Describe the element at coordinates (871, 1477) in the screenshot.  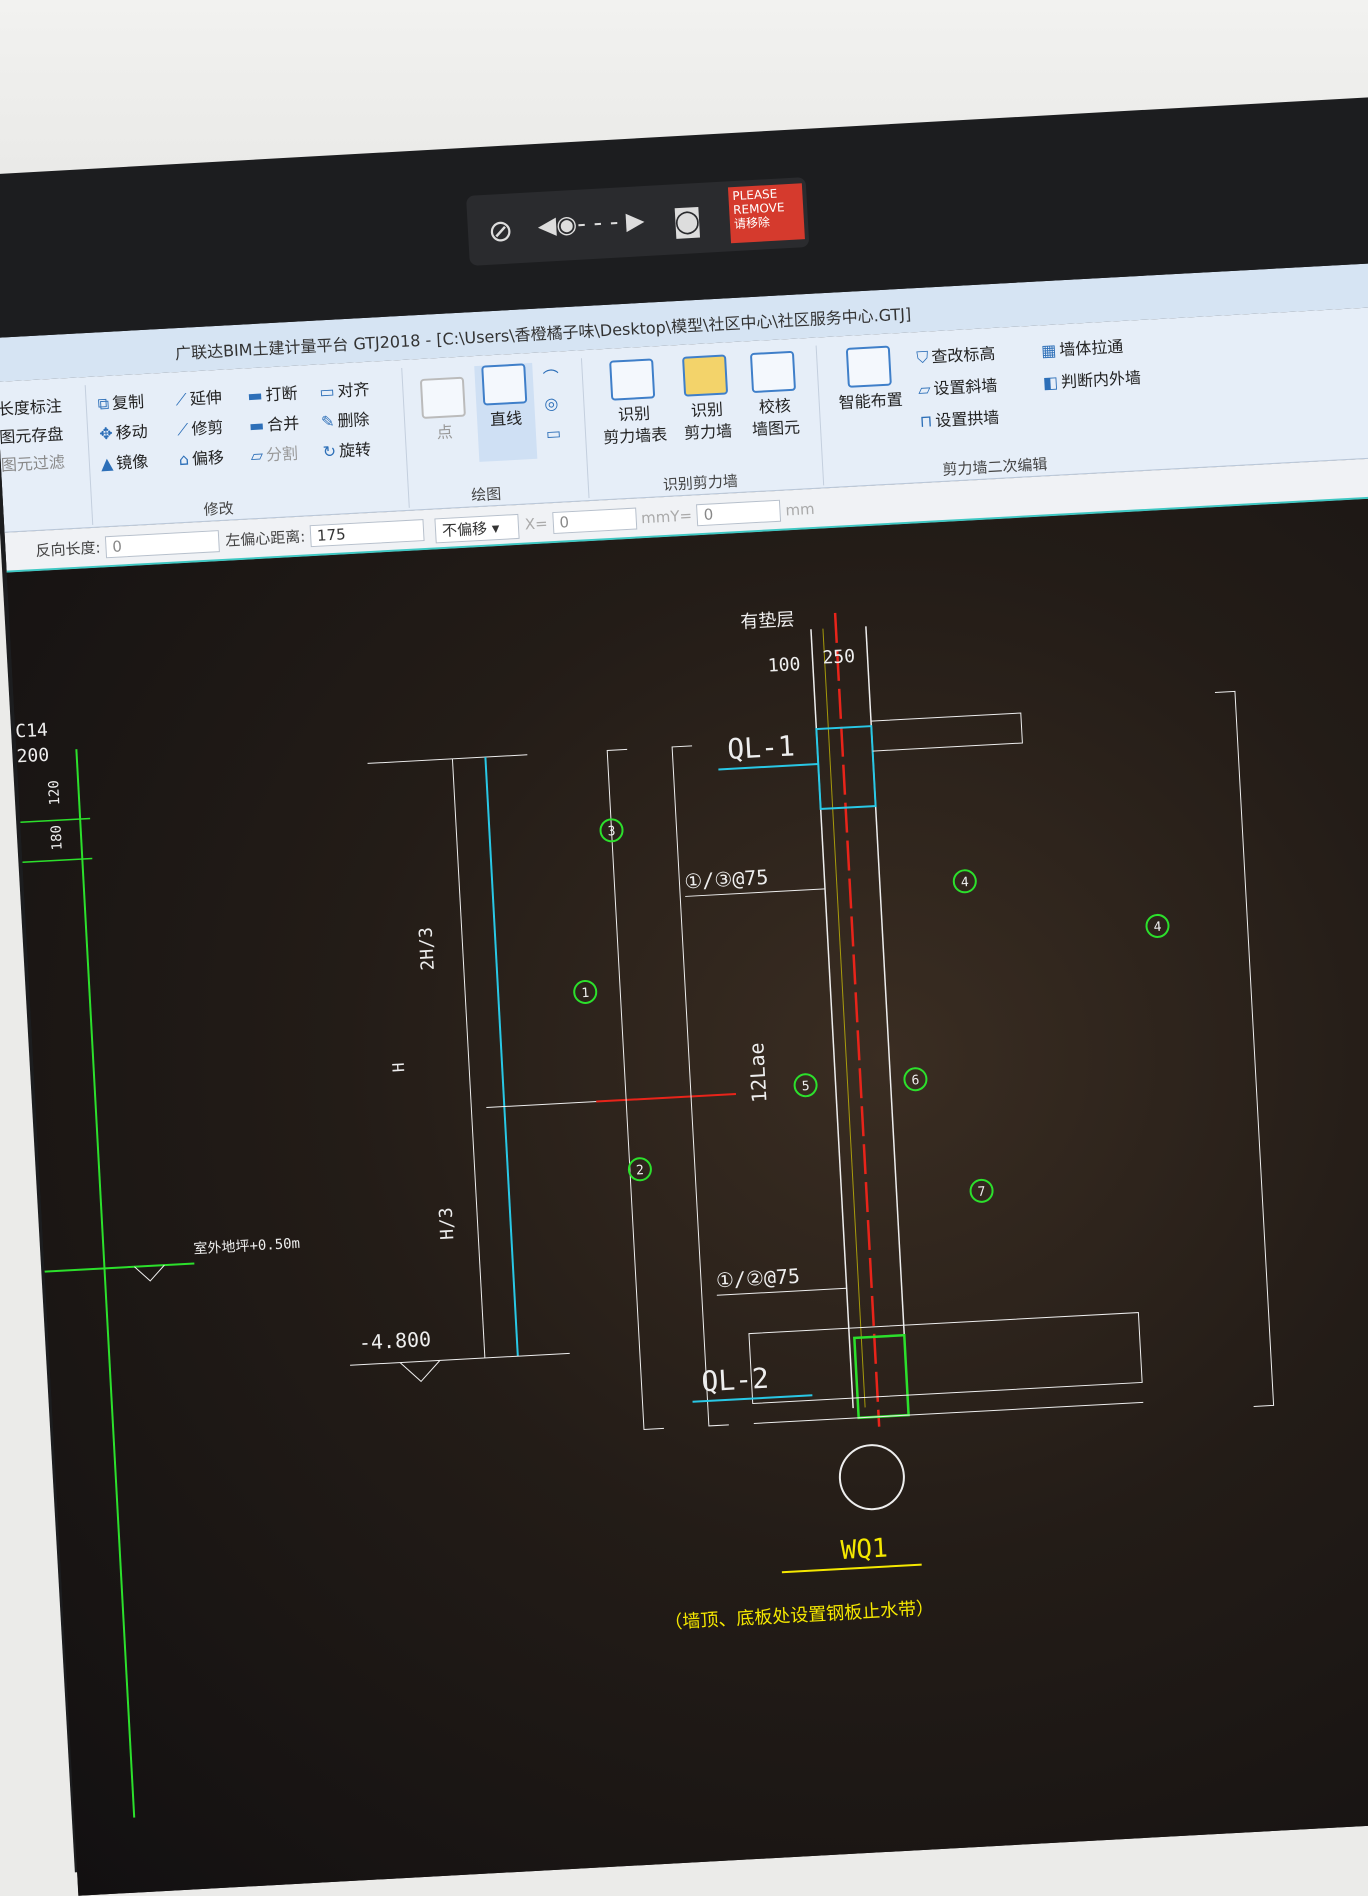
I see `pipe-circle` at that location.